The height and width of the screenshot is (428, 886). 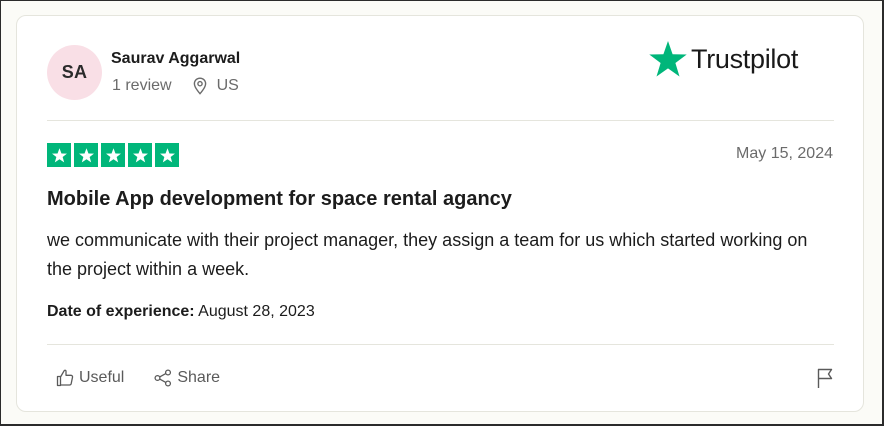 I want to click on share-icon, so click(x=163, y=378).